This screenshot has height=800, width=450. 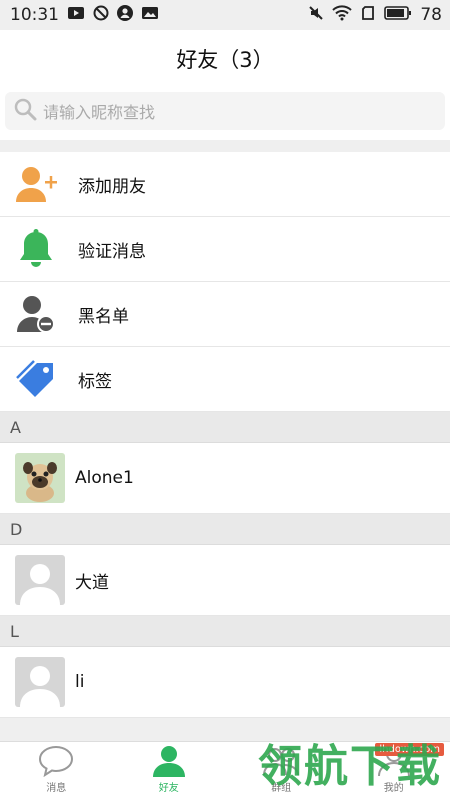 I want to click on wifi-icon, so click(x=342, y=15).